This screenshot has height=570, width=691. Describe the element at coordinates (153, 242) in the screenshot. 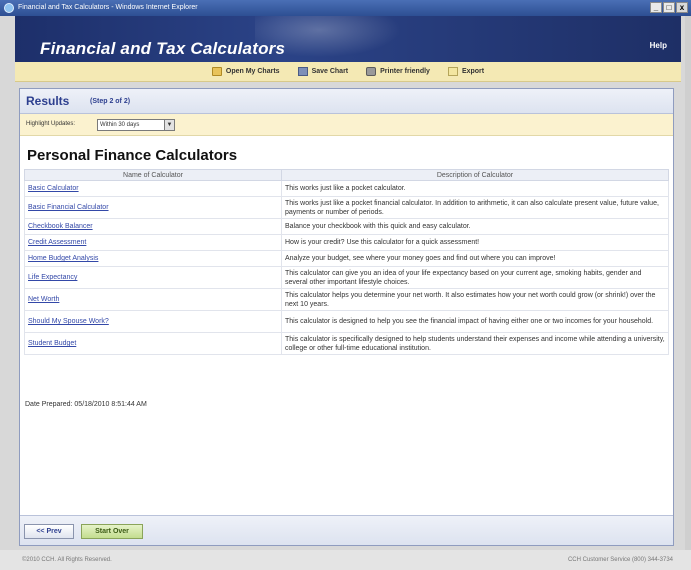

I see `table-cell: Credit Assessment` at that location.